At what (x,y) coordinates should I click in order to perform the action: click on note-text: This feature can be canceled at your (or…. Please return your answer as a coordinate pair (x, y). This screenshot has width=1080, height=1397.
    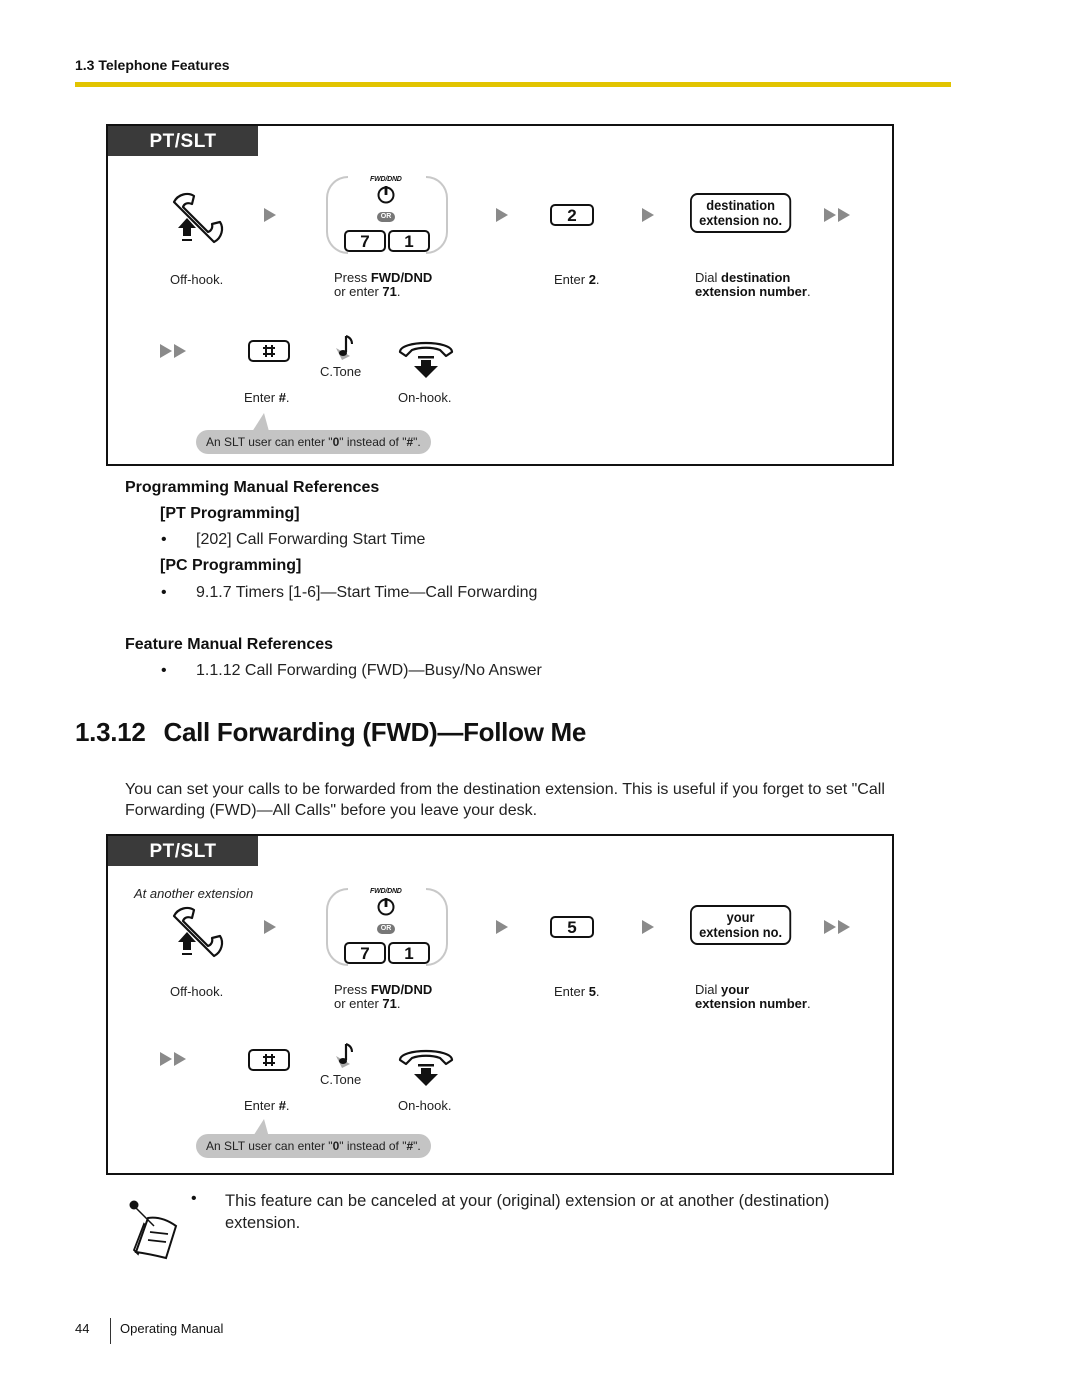
    Looking at the image, I should click on (527, 1212).